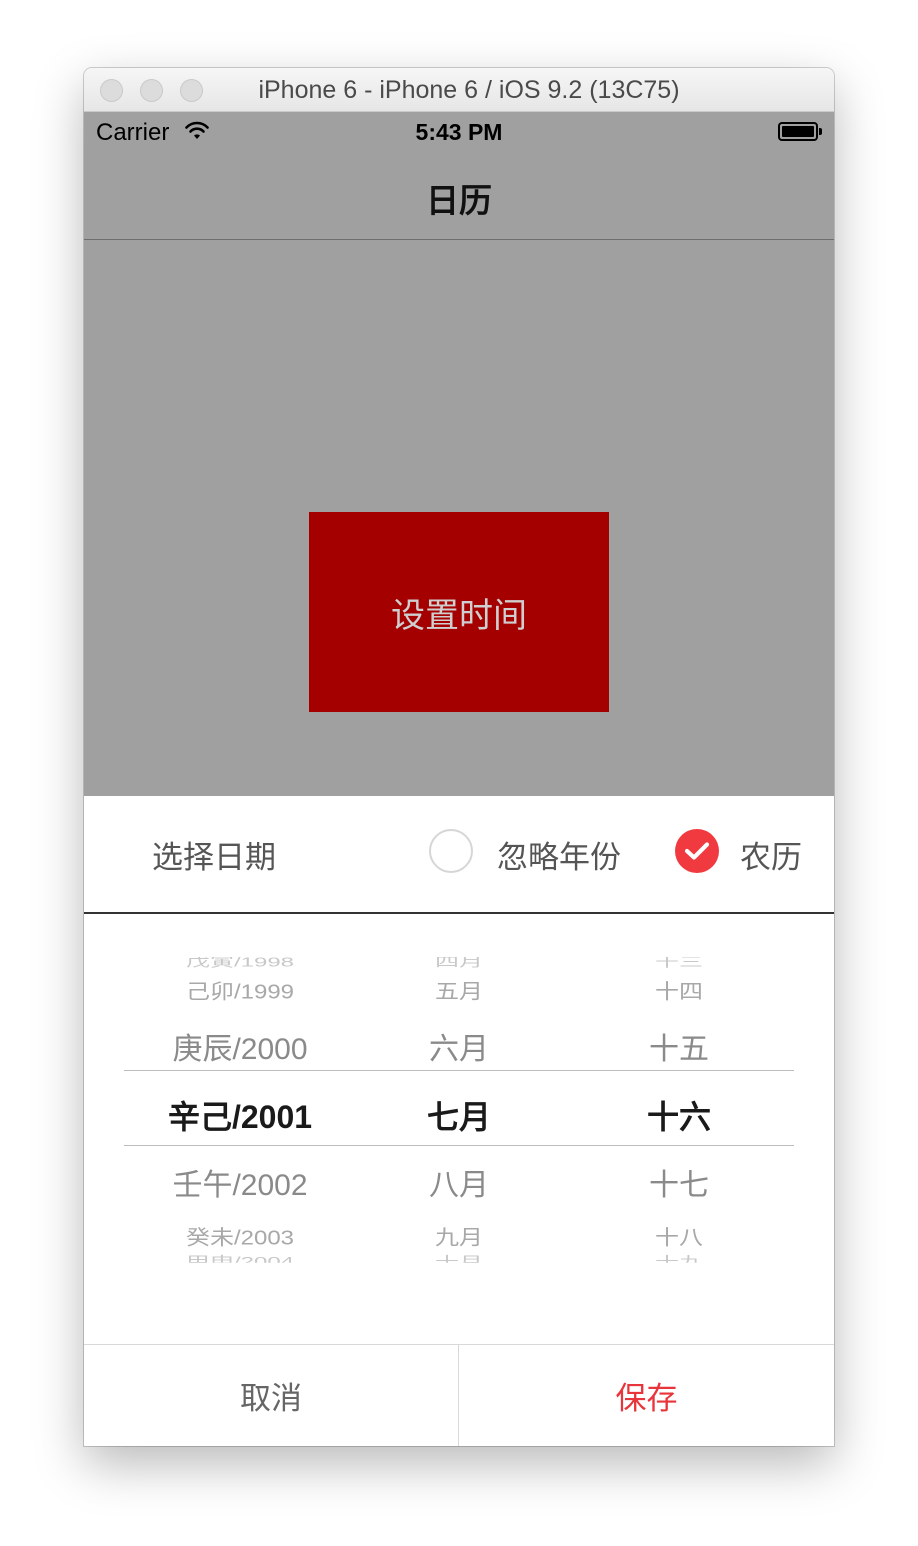 Image resolution: width=918 pixels, height=1546 pixels. I want to click on lunar-radio, so click(697, 851).